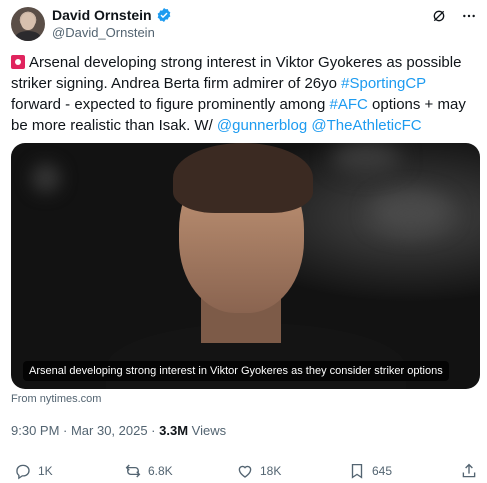 Image resolution: width=487 pixels, height=483 pixels. What do you see at coordinates (349, 104) in the screenshot?
I see `hashtag-afc: #AFC` at bounding box center [349, 104].